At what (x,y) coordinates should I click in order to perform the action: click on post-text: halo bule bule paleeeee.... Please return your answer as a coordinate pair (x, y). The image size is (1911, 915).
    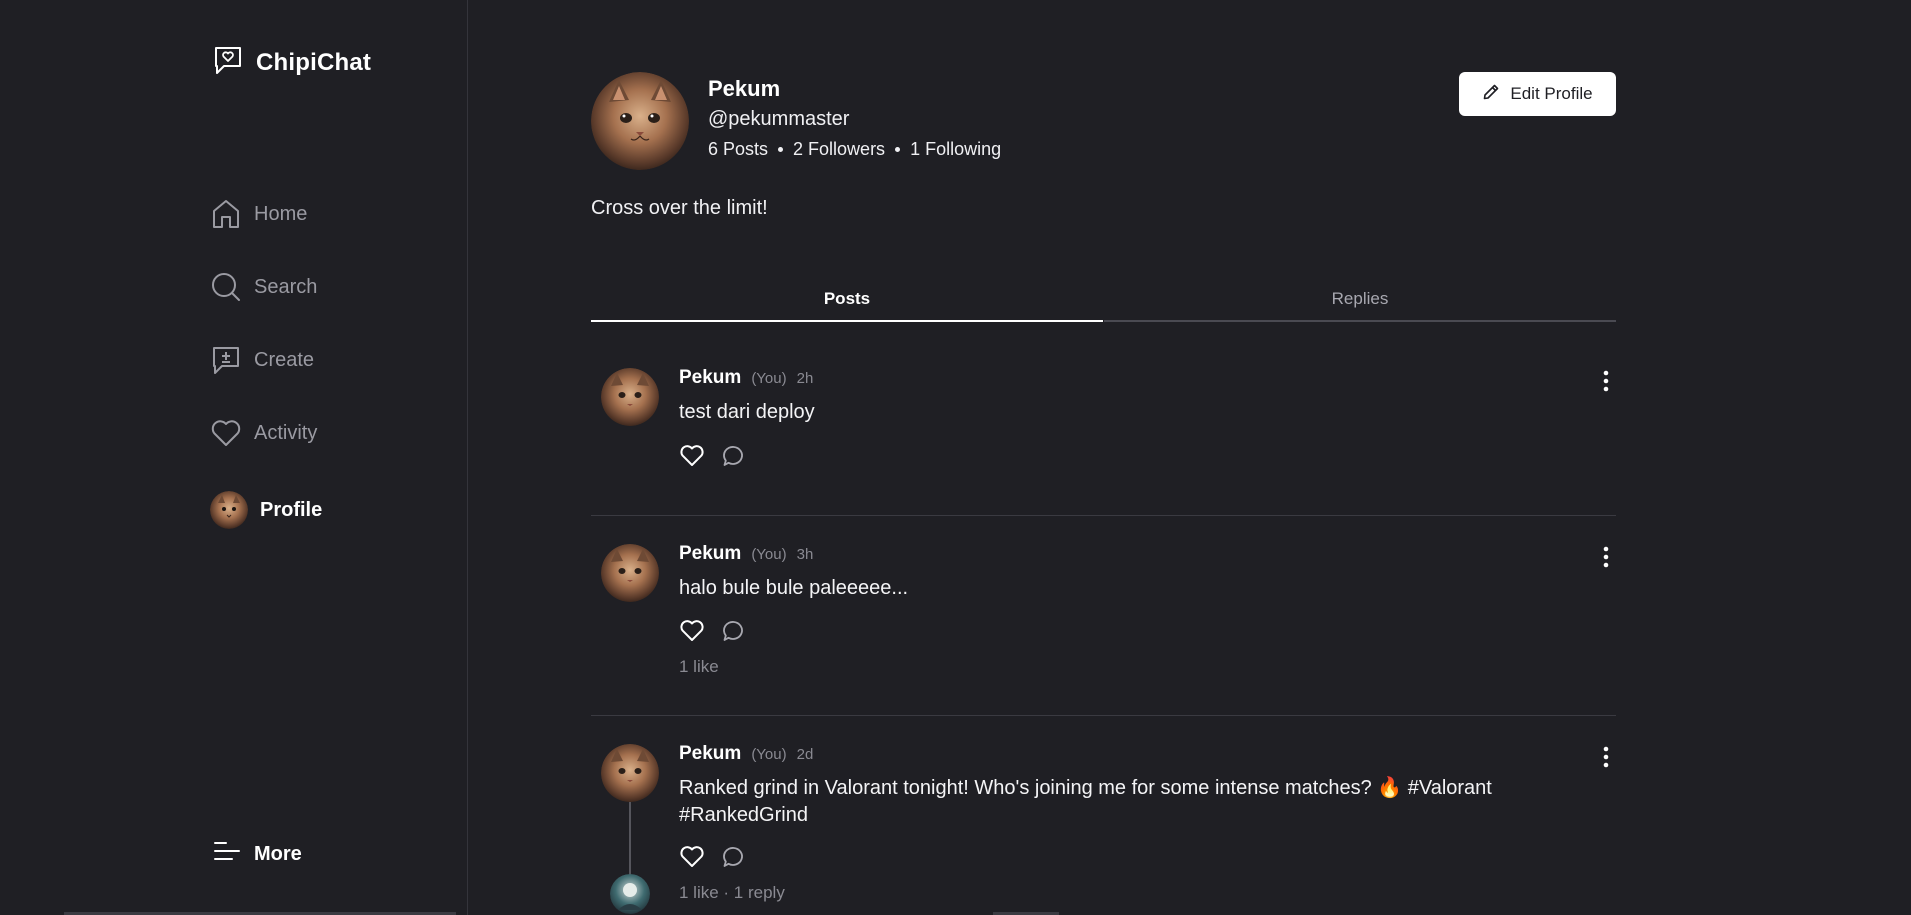
    Looking at the image, I should click on (794, 588).